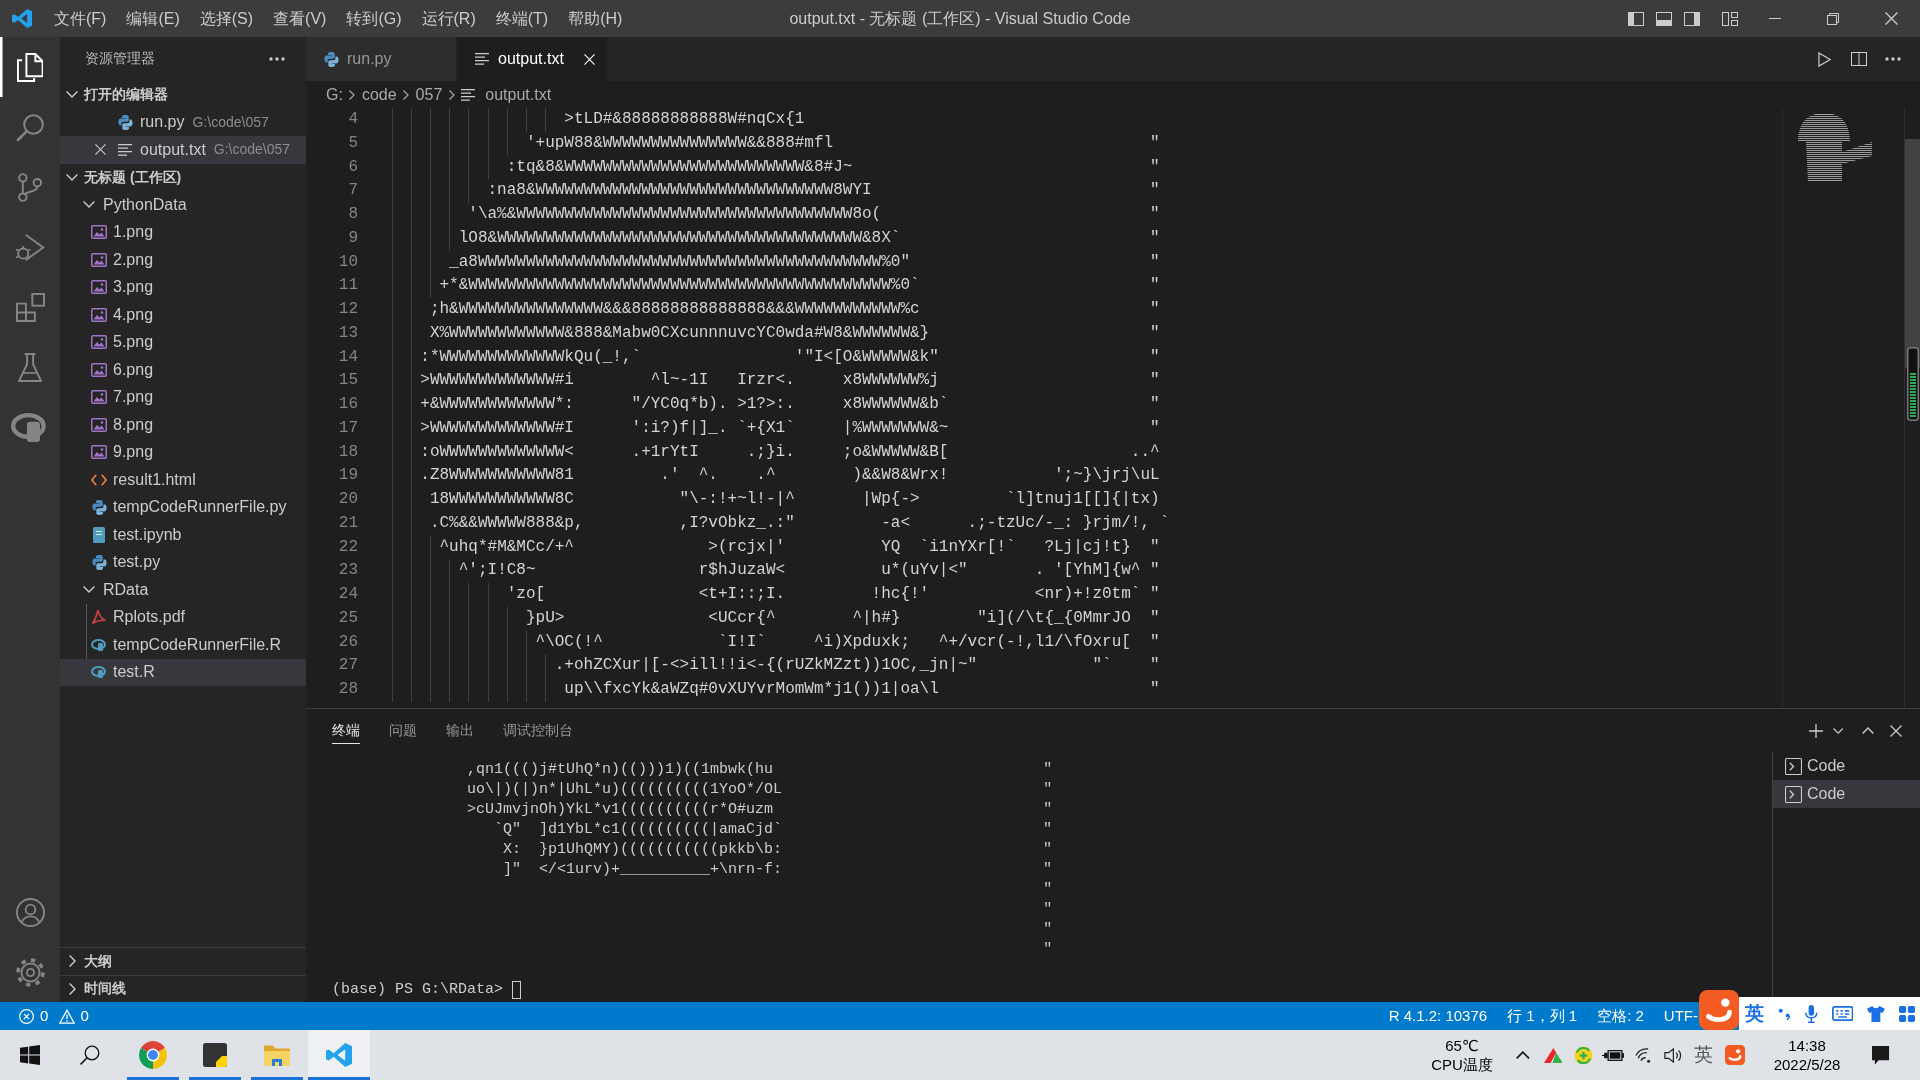 Image resolution: width=1920 pixels, height=1080 pixels. Describe the element at coordinates (30, 972) in the screenshot. I see `settings-icon` at that location.